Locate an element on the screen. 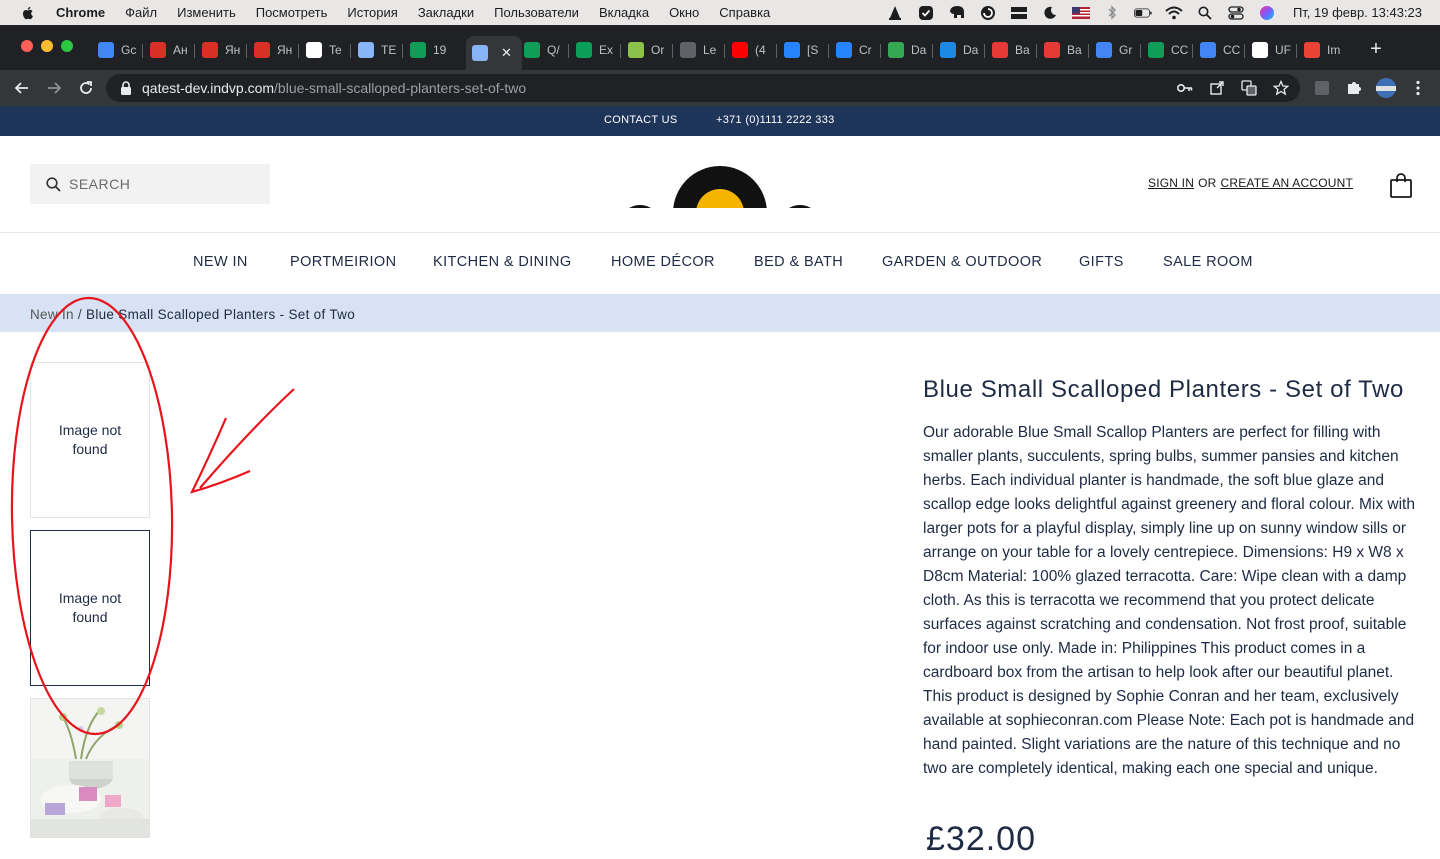  browser-tab: Cr is located at coordinates (856, 50).